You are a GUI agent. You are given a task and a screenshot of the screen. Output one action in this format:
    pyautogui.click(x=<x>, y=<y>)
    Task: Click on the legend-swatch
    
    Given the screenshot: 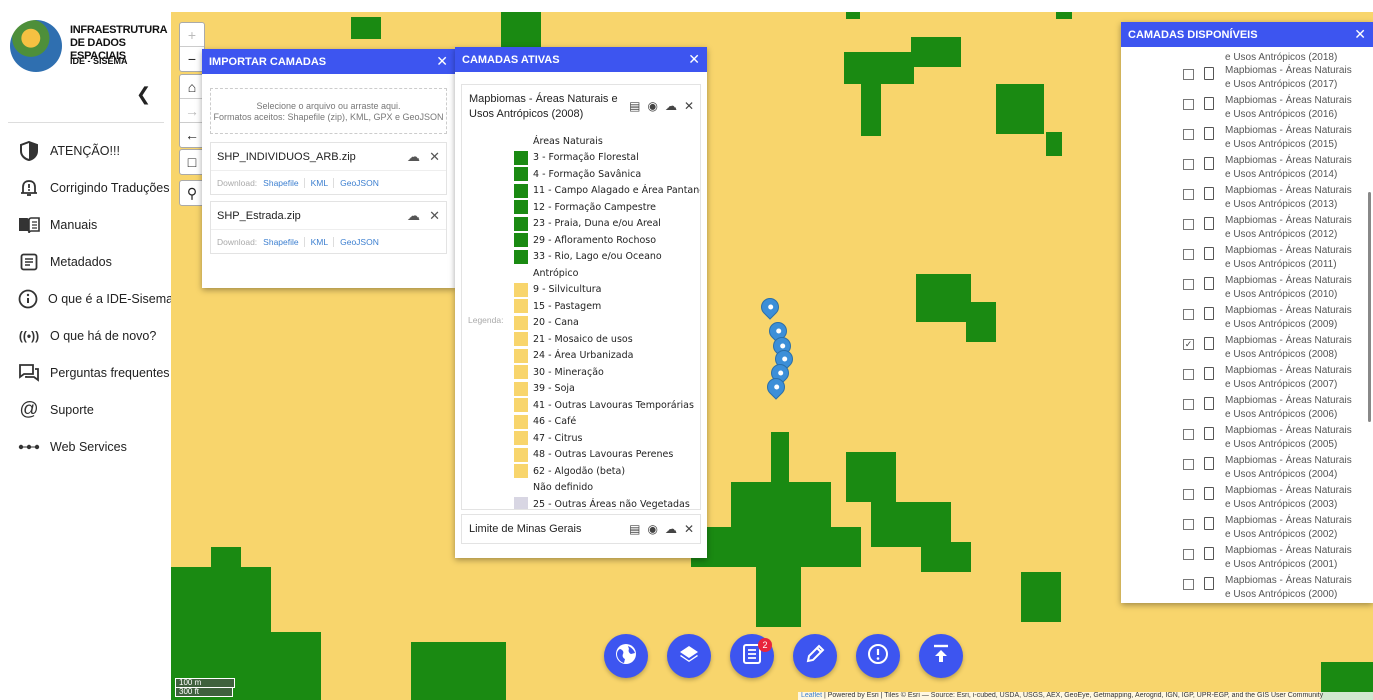 What is the action you would take?
    pyautogui.click(x=521, y=372)
    